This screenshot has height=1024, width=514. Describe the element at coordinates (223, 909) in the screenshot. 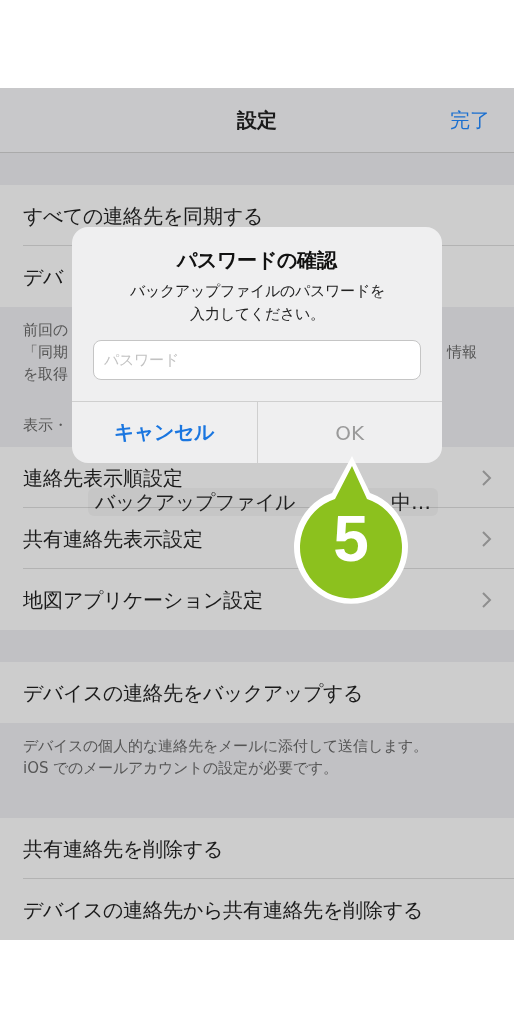

I see `row-label: デバイスの連絡先から共有連絡先を削除する` at that location.